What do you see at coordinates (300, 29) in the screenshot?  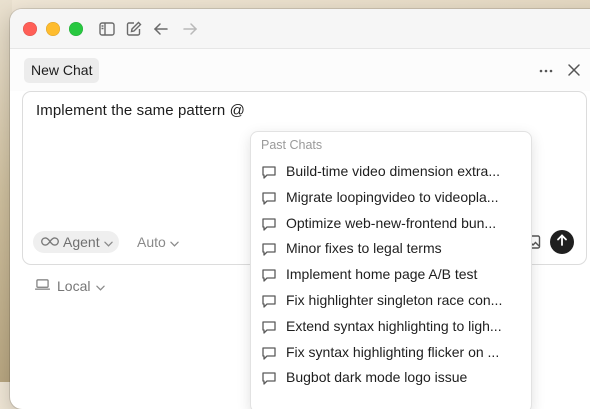 I see `title-bar` at bounding box center [300, 29].